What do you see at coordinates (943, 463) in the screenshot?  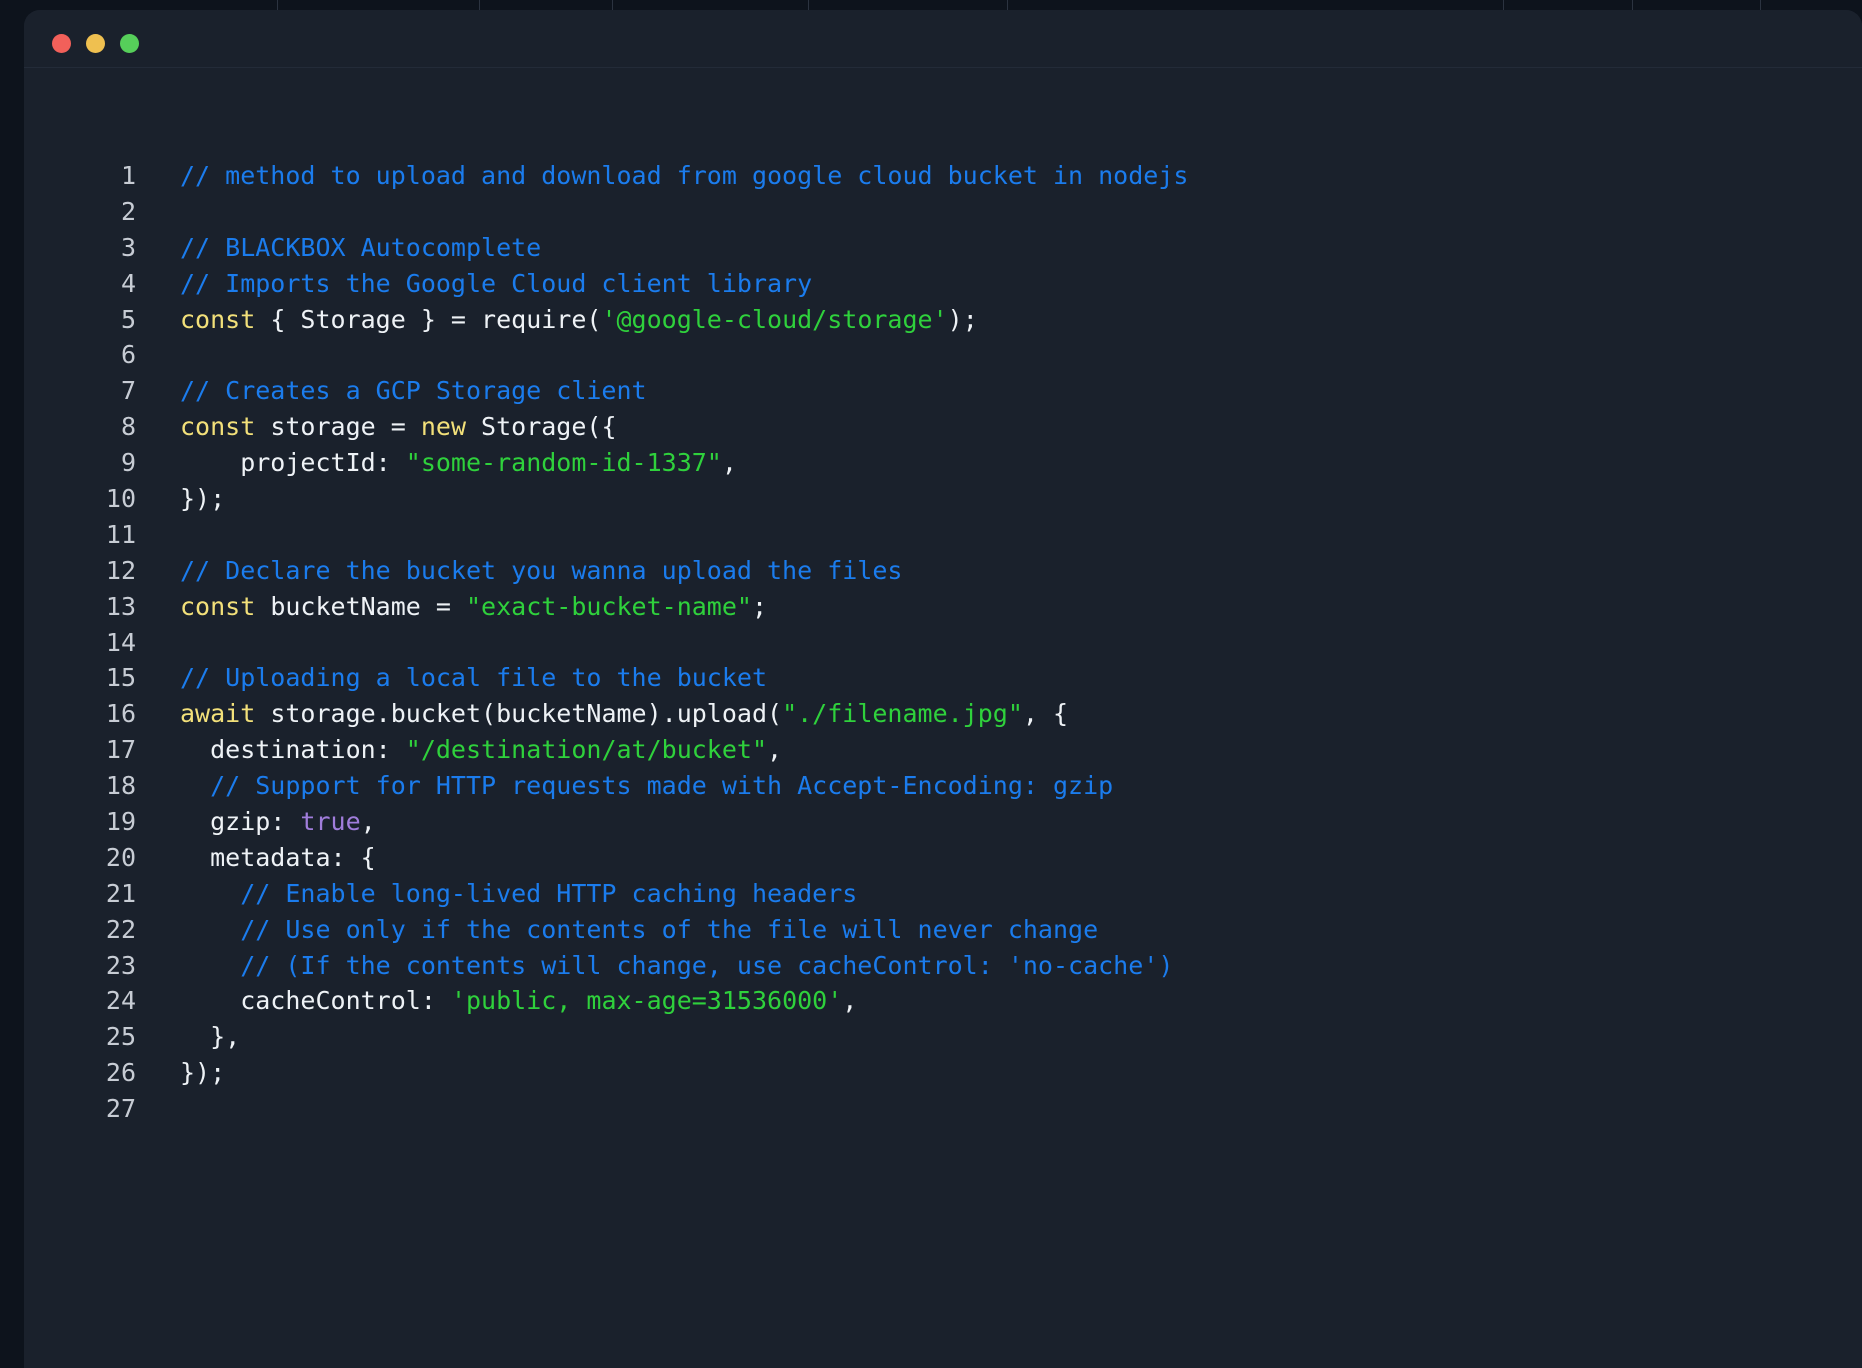 I see `code-line: 9 projectId: "some-random-id-1337",` at bounding box center [943, 463].